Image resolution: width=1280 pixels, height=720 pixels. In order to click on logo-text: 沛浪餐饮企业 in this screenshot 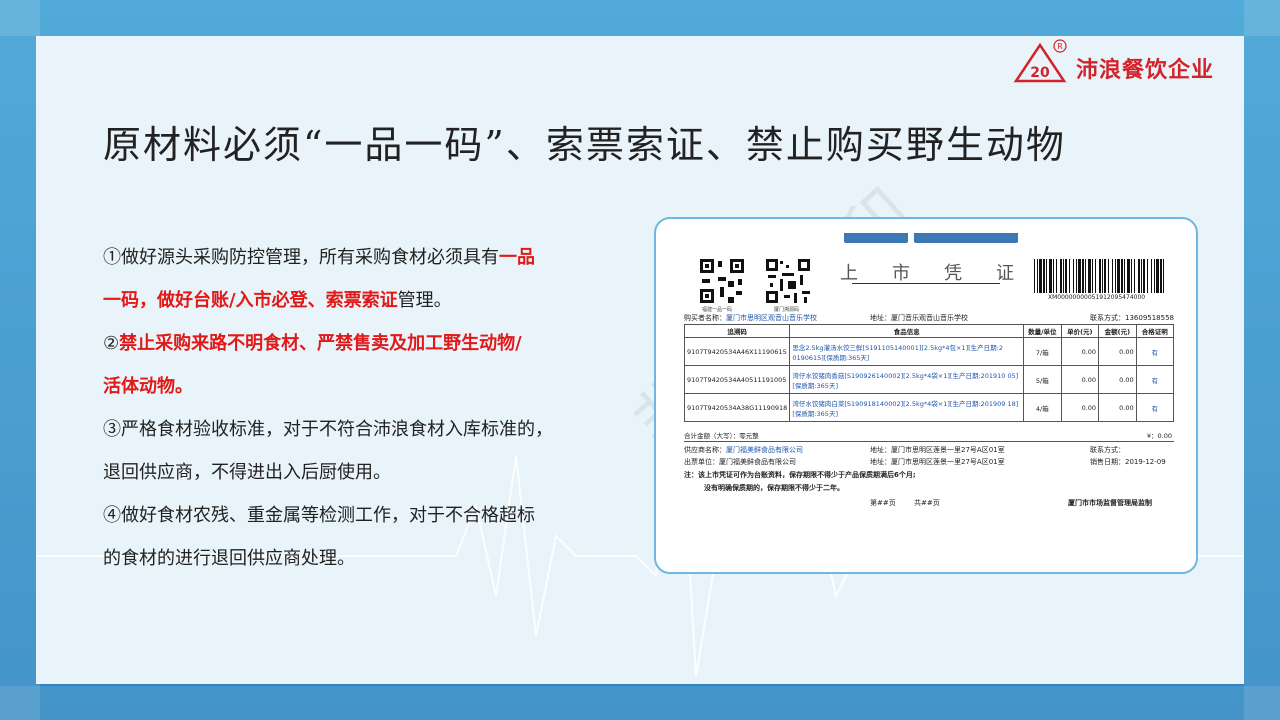, I will do `click(1144, 70)`.